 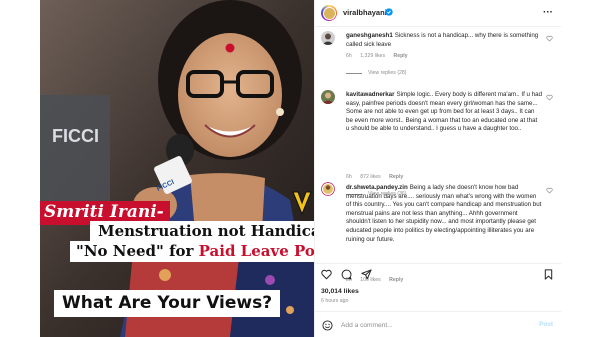 I want to click on bookmark-icon, so click(x=548, y=274).